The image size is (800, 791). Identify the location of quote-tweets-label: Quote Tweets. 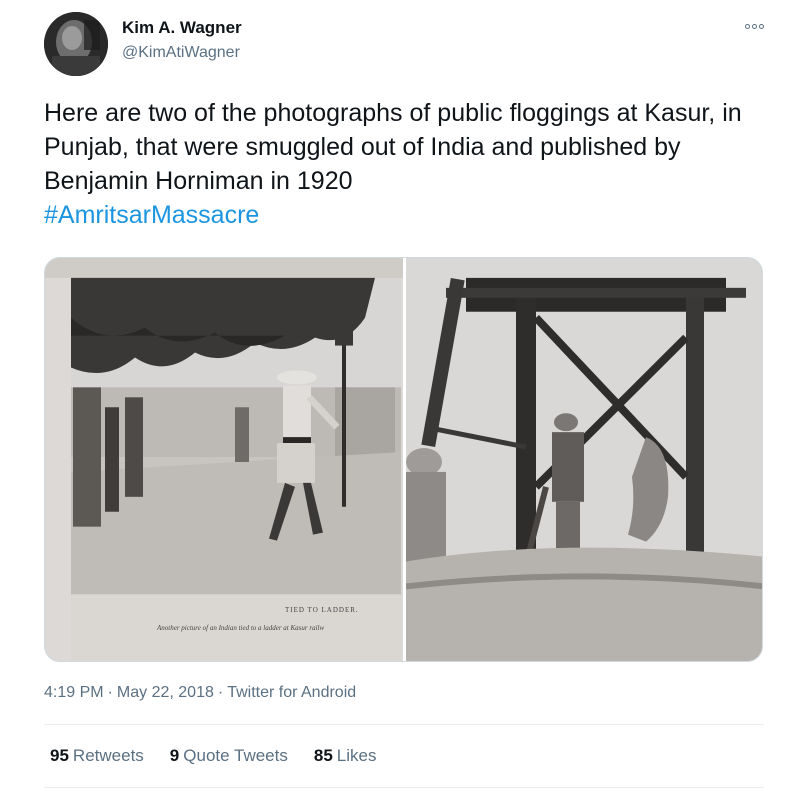
(235, 755).